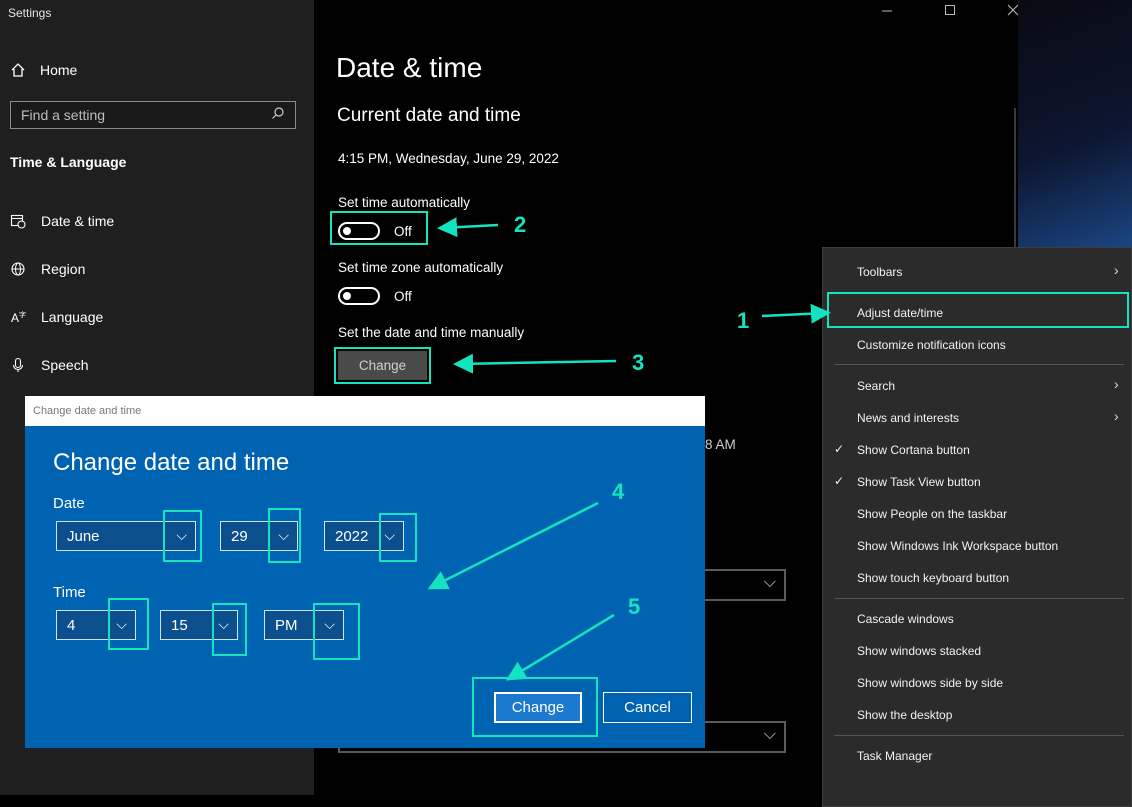  I want to click on step-number-3: 3, so click(638, 362).